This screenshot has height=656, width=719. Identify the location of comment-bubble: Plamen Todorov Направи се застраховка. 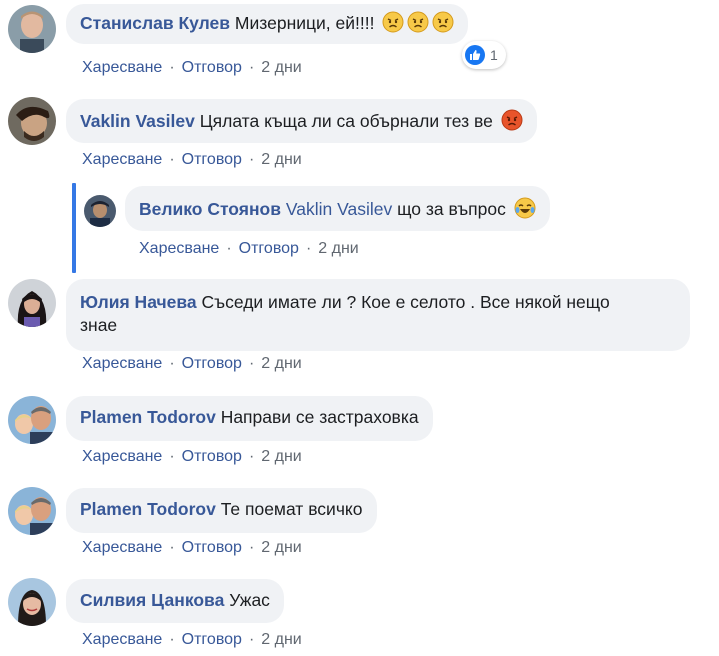
(249, 418).